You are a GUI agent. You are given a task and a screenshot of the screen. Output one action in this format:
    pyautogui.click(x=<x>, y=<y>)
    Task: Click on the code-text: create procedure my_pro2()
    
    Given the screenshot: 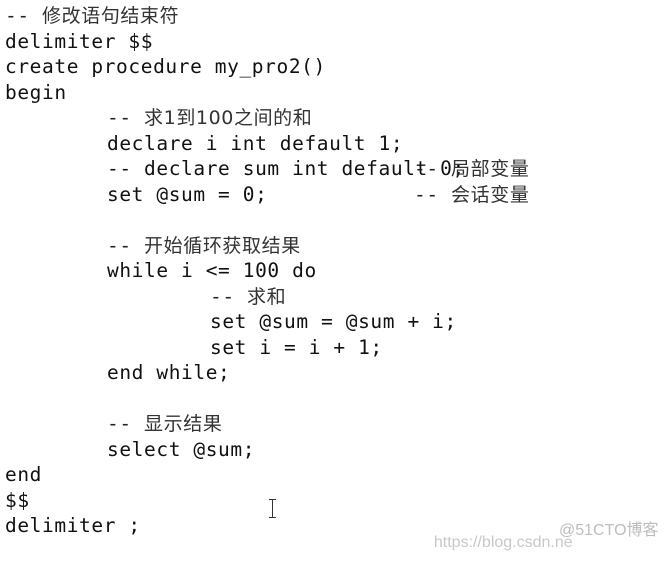 What is the action you would take?
    pyautogui.click(x=165, y=66)
    